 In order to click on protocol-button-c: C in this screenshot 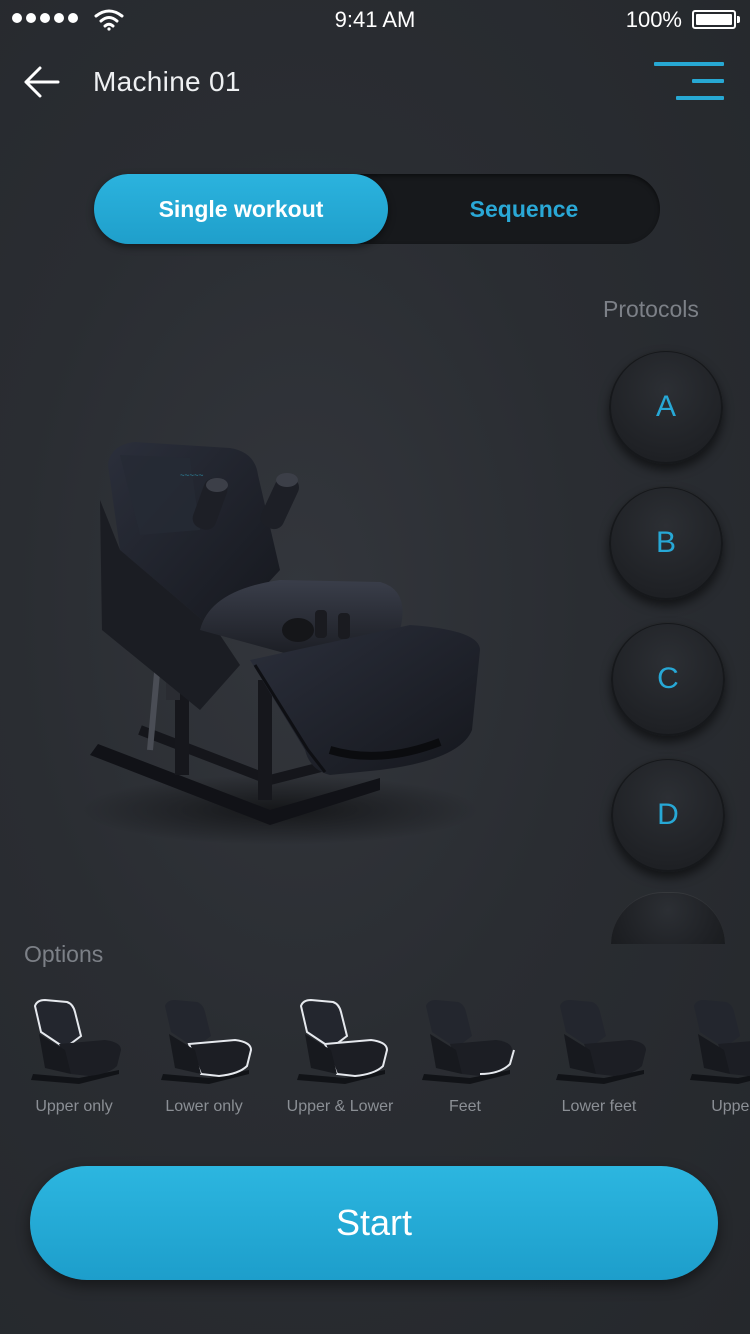, I will do `click(668, 679)`.